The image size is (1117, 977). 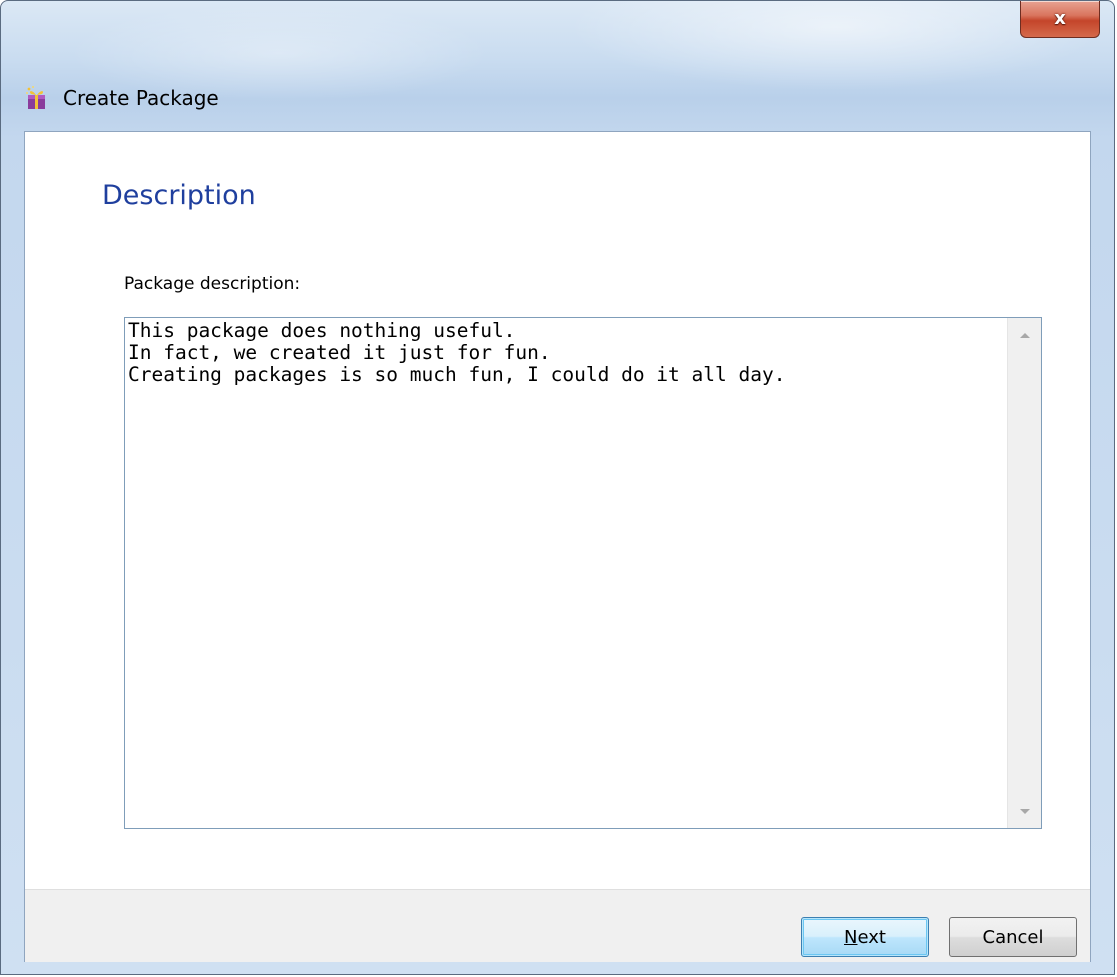 I want to click on page-heading: Description, so click(x=179, y=195).